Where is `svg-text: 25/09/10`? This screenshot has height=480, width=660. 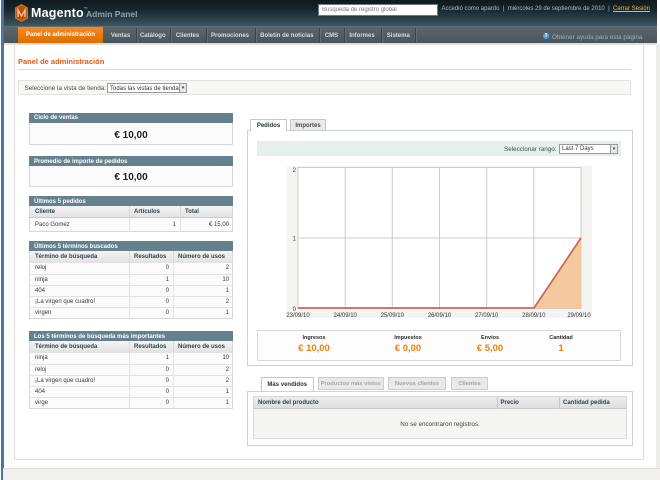 svg-text: 25/09/10 is located at coordinates (393, 316).